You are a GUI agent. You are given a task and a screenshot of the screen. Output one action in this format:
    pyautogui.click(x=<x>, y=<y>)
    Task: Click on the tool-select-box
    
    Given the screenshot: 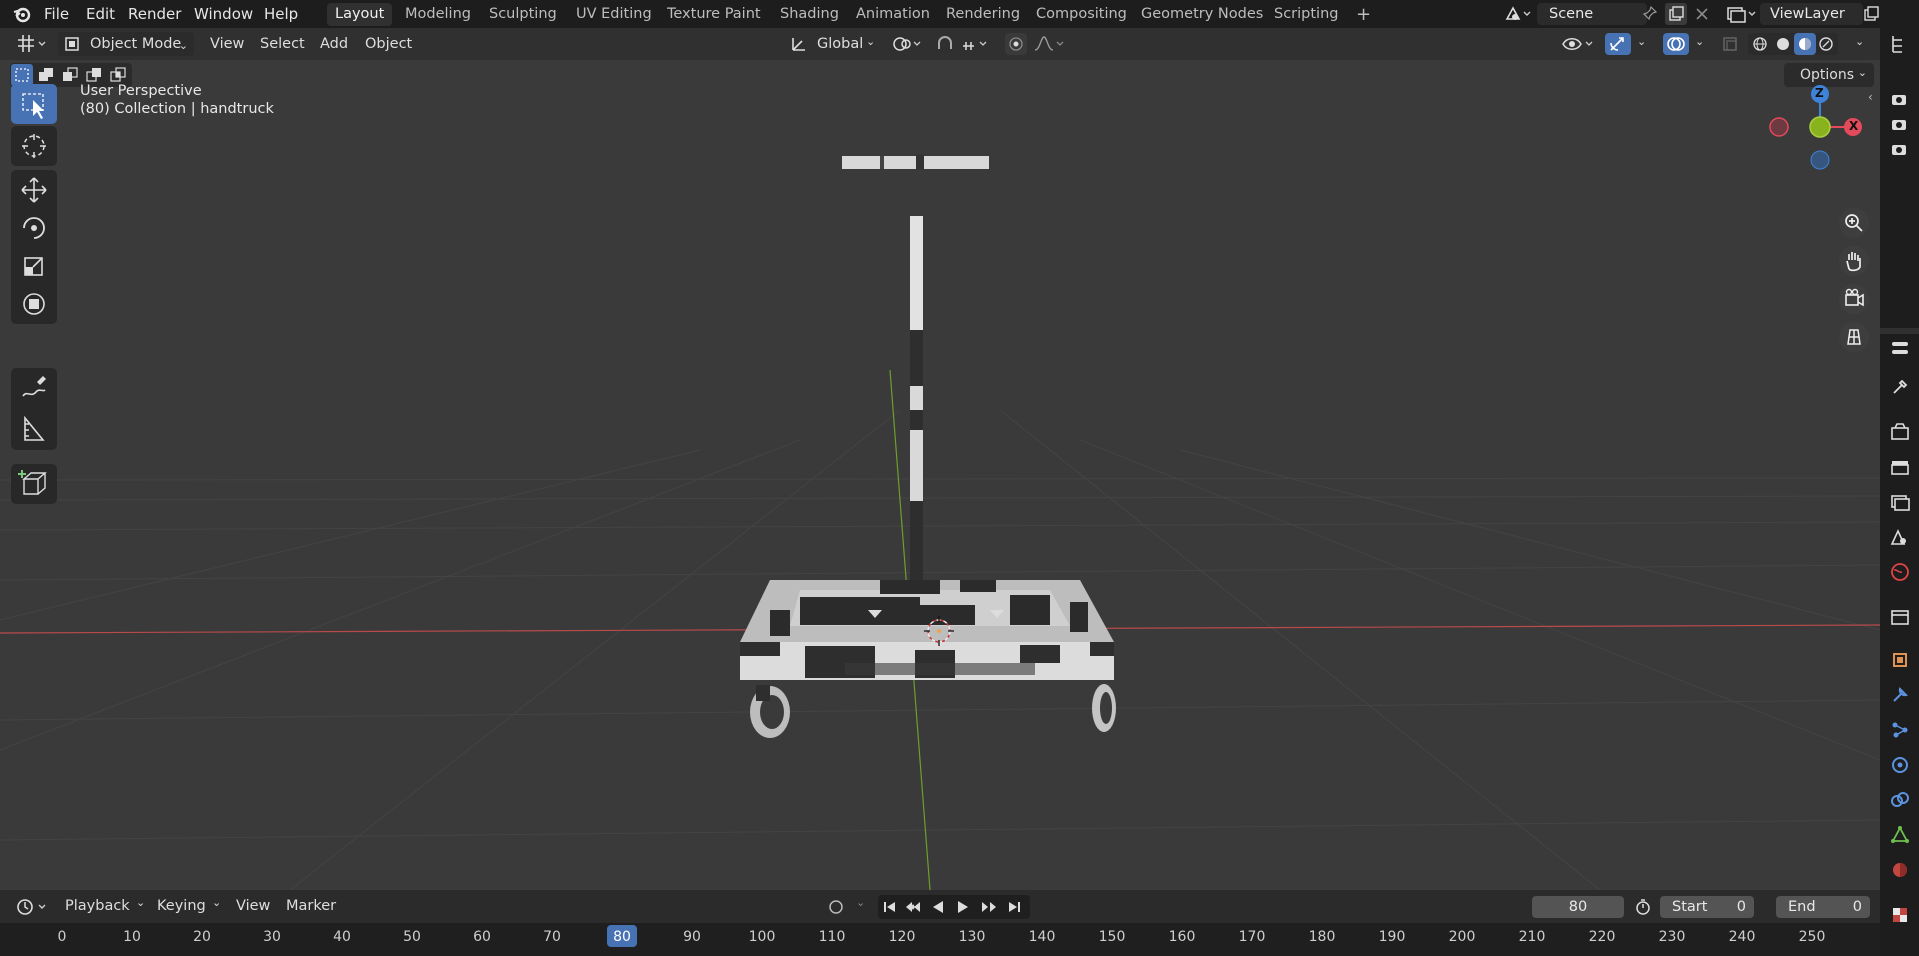 What is the action you would take?
    pyautogui.click(x=34, y=104)
    